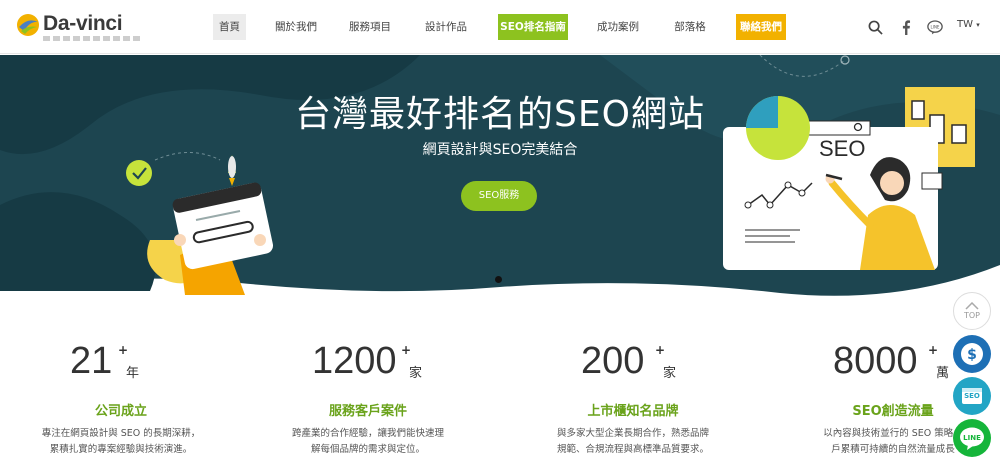 This screenshot has height=465, width=1000. What do you see at coordinates (633, 411) in the screenshot?
I see `stat-title: 上市櫃知名品牌` at bounding box center [633, 411].